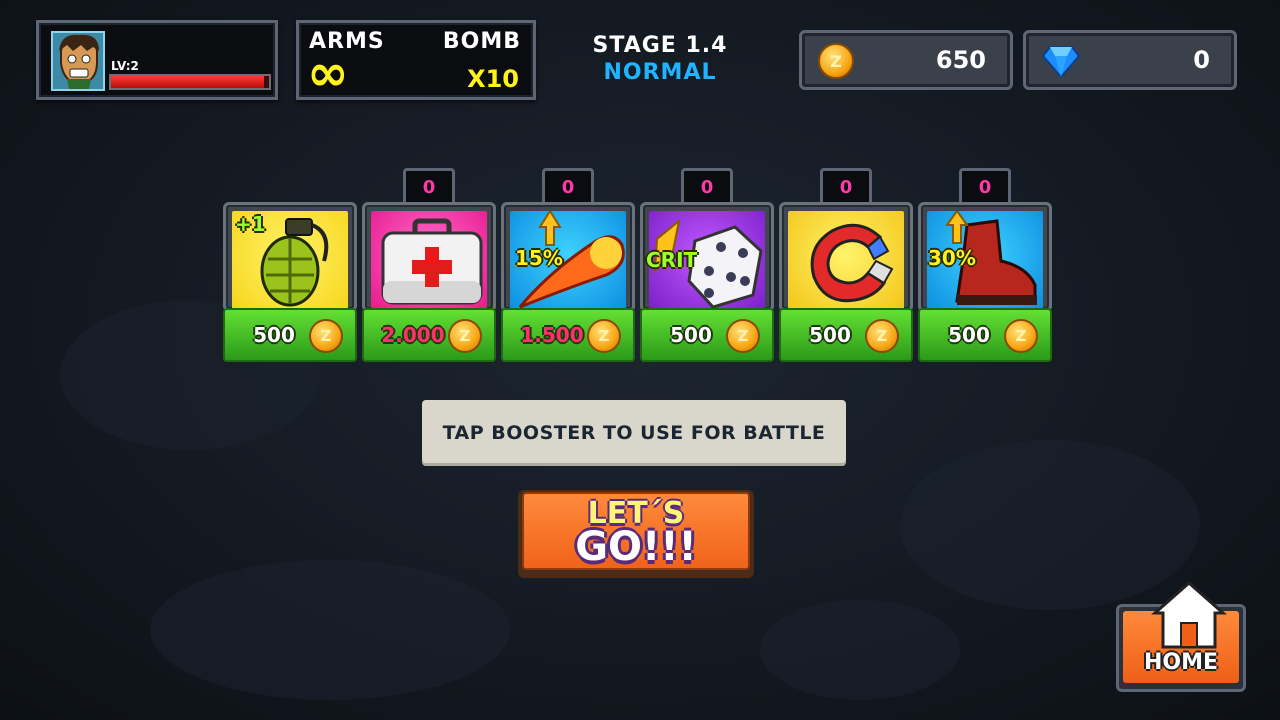  Describe the element at coordinates (846, 260) in the screenshot. I see `magnet-icon` at that location.